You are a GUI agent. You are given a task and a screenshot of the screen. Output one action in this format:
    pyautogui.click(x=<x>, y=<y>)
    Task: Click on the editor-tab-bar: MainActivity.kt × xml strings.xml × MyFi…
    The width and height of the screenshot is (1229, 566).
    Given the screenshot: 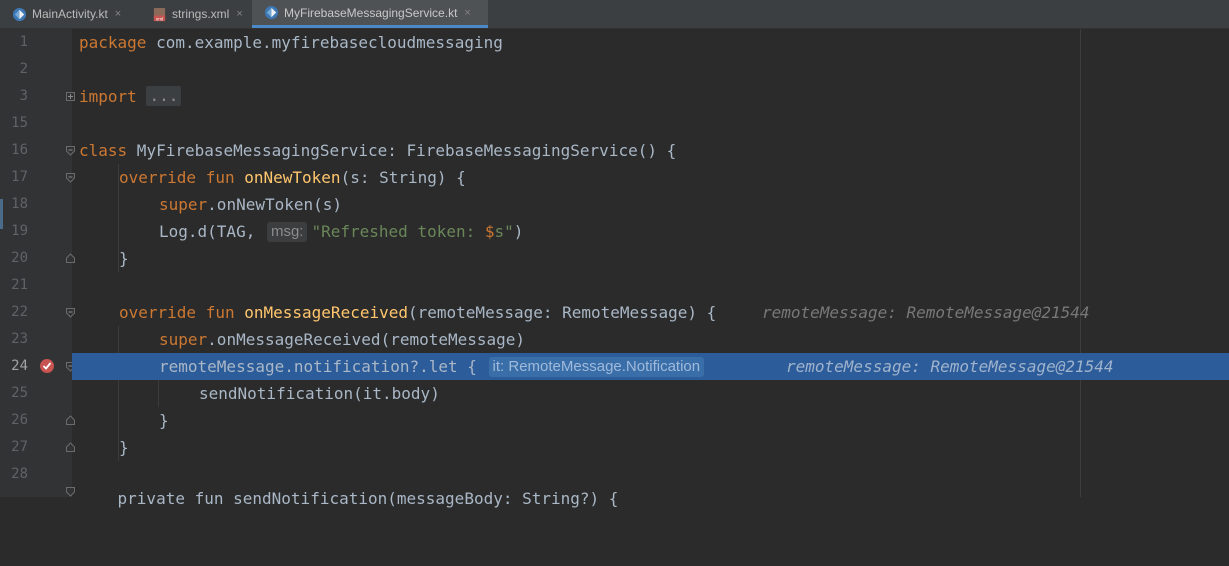 What is the action you would take?
    pyautogui.click(x=614, y=14)
    